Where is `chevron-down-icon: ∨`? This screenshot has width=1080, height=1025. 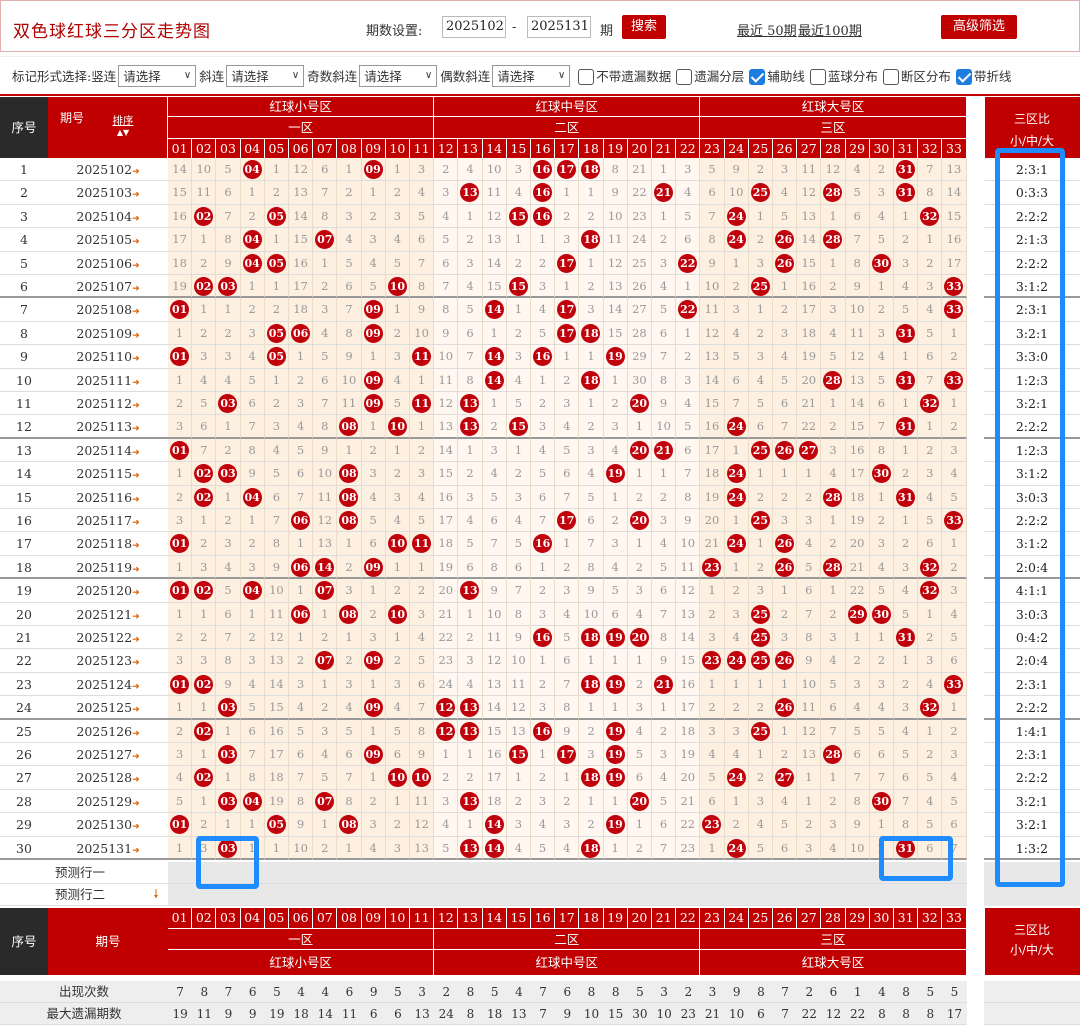
chevron-down-icon: ∨ is located at coordinates (295, 75).